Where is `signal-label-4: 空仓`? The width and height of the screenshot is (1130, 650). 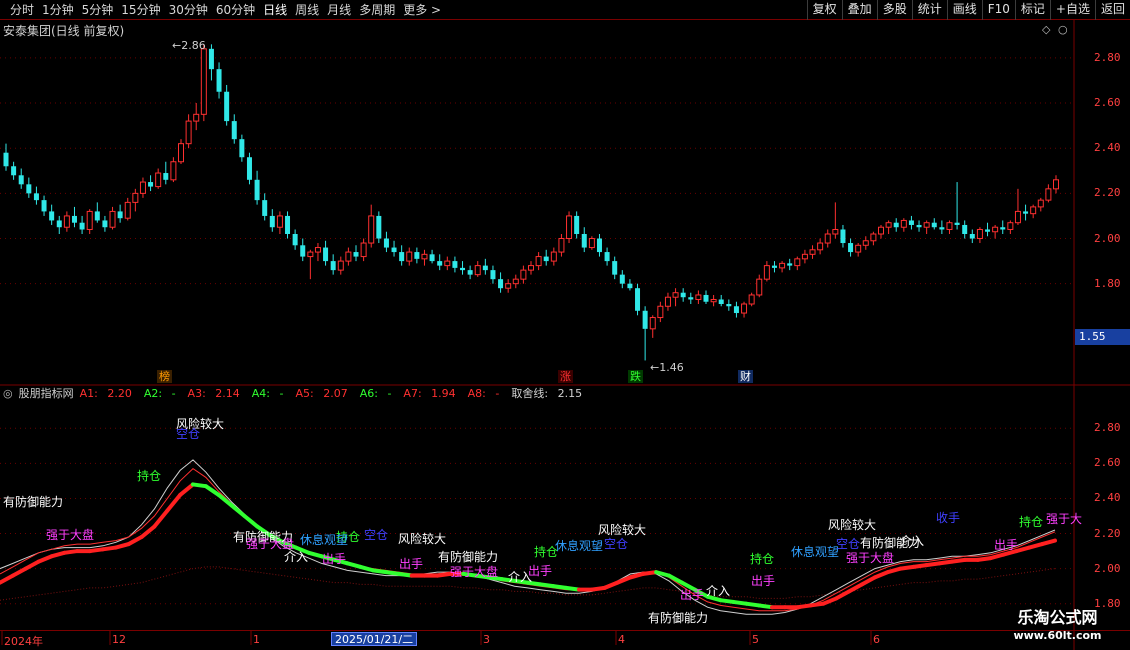 signal-label-4: 空仓 is located at coordinates (188, 434).